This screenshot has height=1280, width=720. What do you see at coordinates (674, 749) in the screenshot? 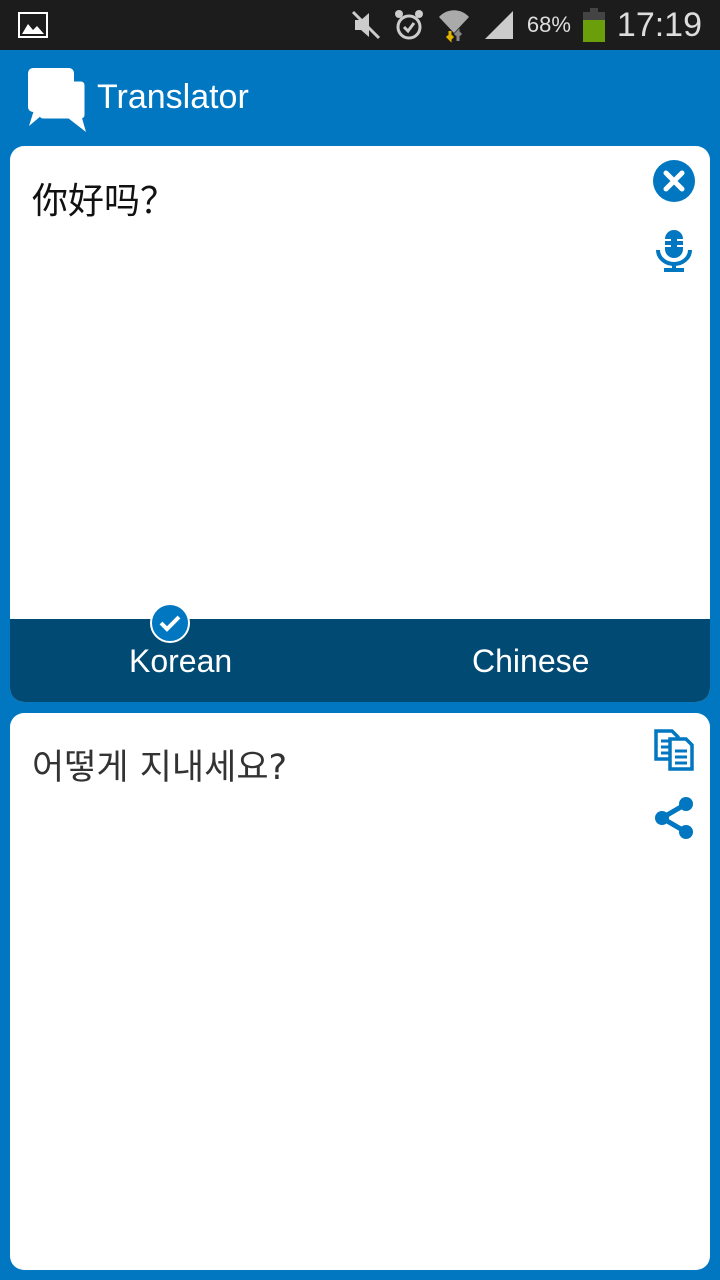
I see `copy-icon` at bounding box center [674, 749].